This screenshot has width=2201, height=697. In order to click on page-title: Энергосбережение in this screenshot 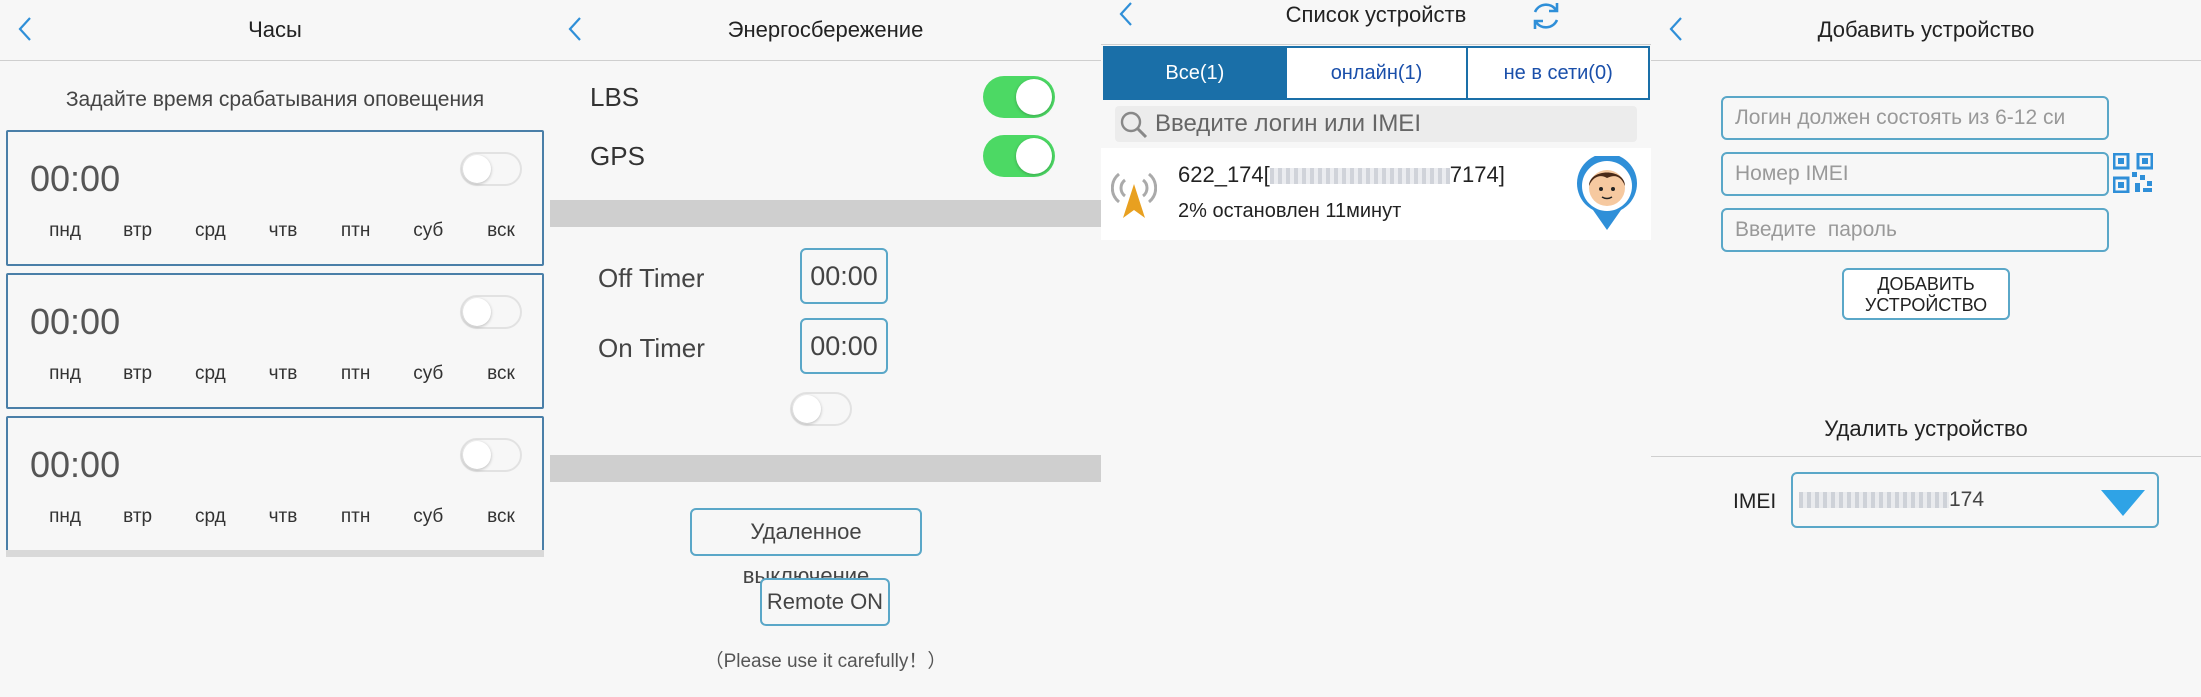, I will do `click(825, 29)`.